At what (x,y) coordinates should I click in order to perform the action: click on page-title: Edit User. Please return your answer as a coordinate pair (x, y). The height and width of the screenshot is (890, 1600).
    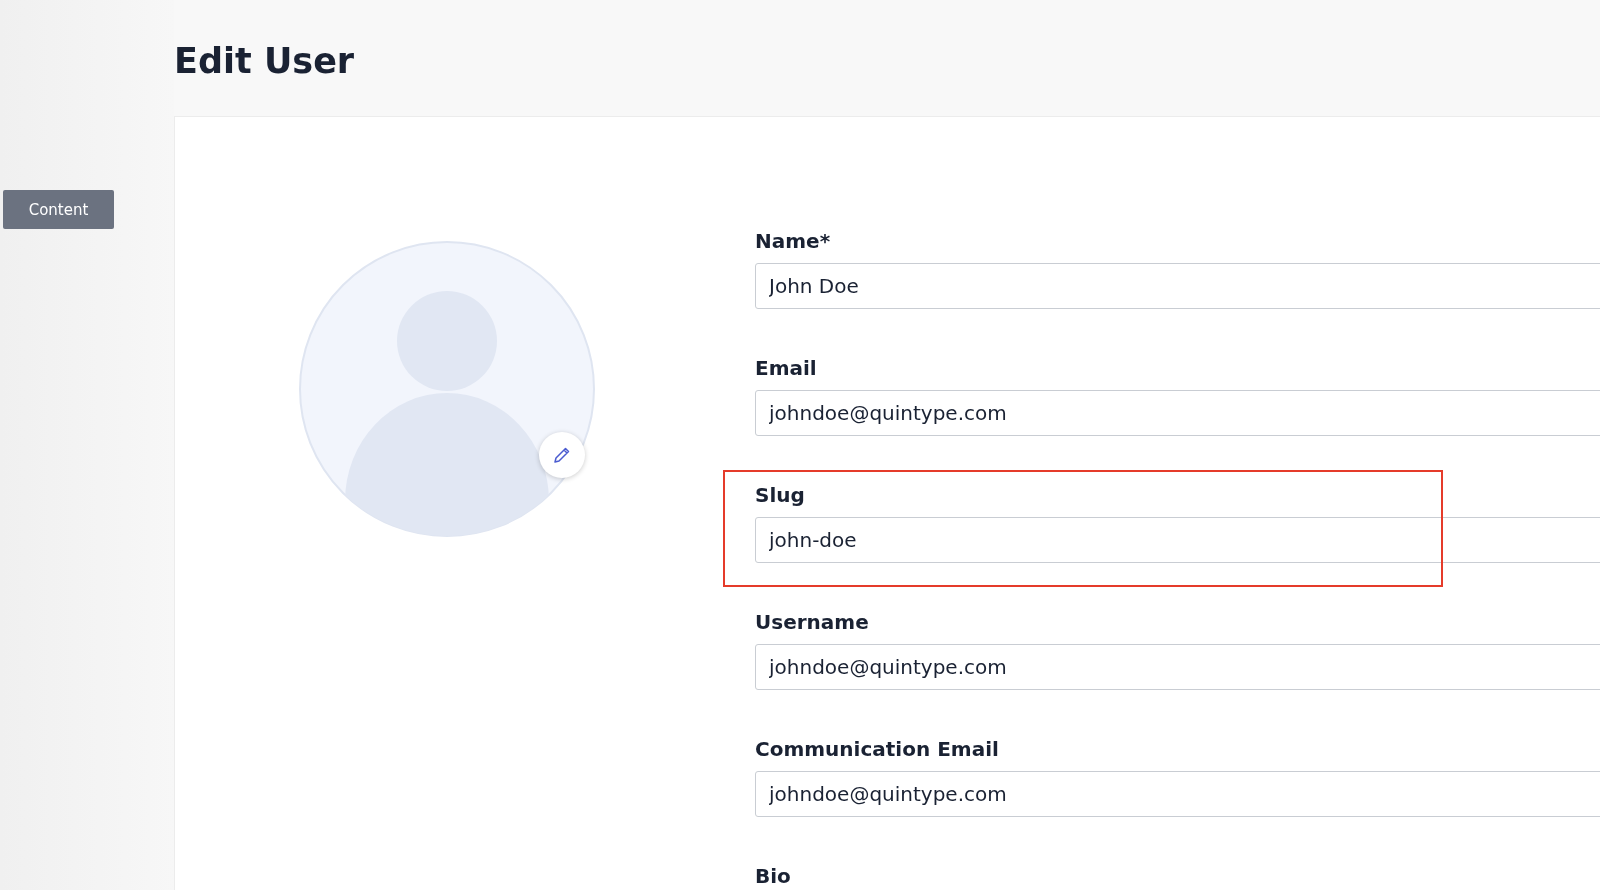
    Looking at the image, I should click on (265, 61).